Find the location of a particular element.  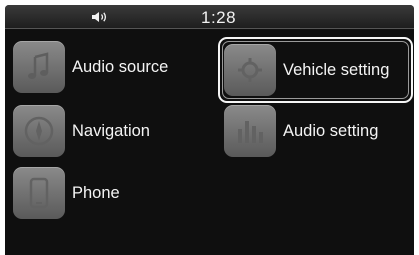

equalizer-icon is located at coordinates (250, 132).